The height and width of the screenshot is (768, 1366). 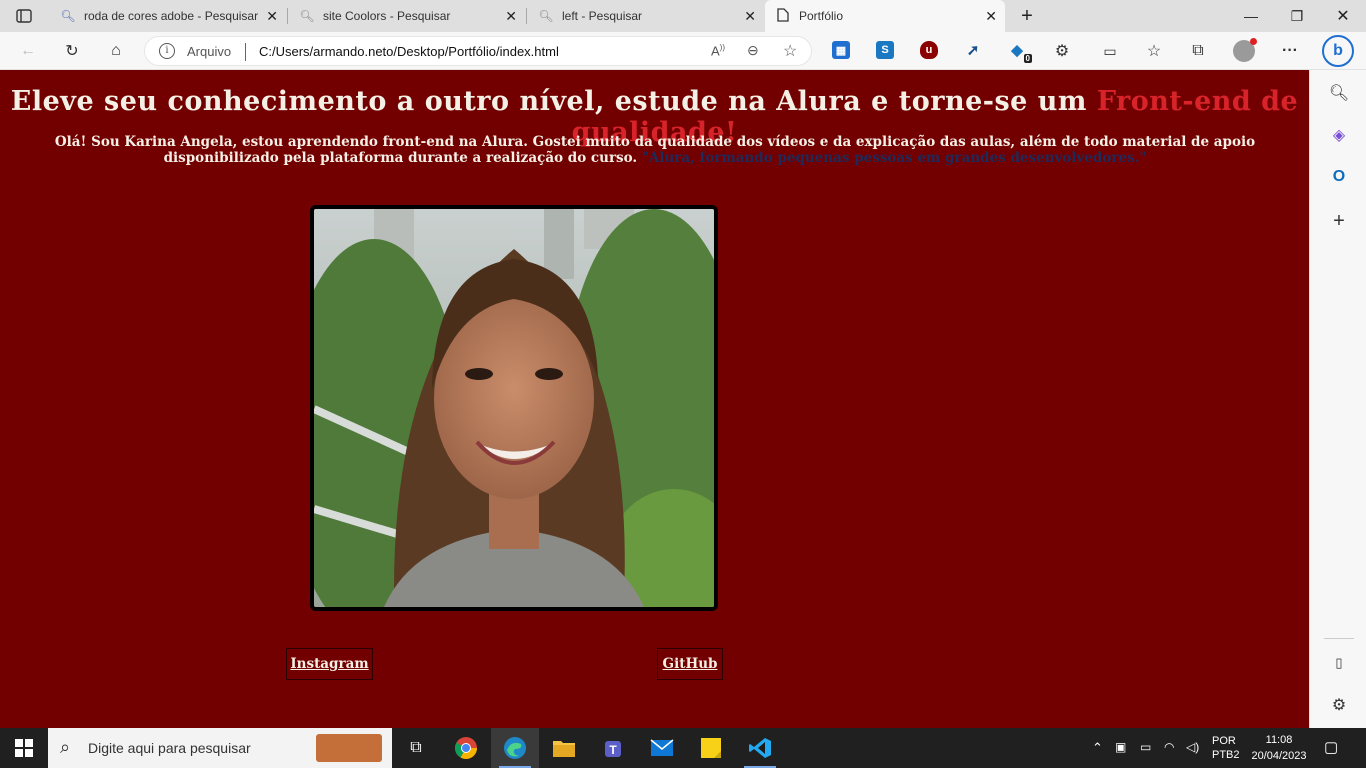 What do you see at coordinates (387, 16) in the screenshot?
I see `tab-label: site Coolors - Pesquisar` at bounding box center [387, 16].